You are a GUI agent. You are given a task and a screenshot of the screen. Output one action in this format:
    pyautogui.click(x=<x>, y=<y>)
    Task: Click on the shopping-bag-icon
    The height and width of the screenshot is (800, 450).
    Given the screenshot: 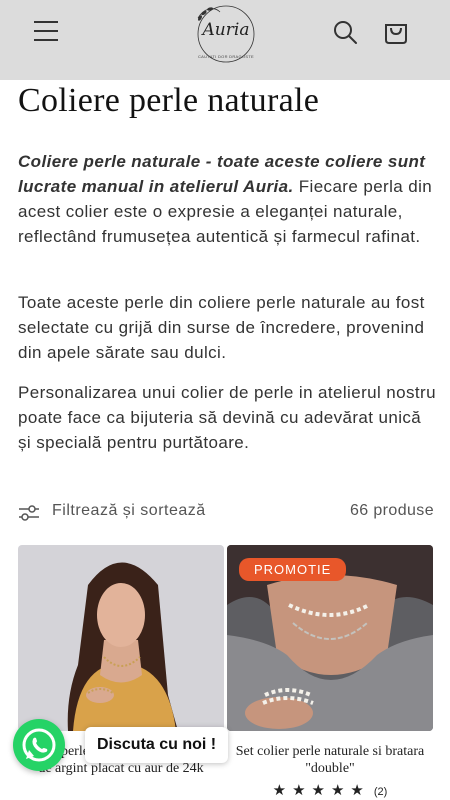 What is the action you would take?
    pyautogui.click(x=396, y=32)
    